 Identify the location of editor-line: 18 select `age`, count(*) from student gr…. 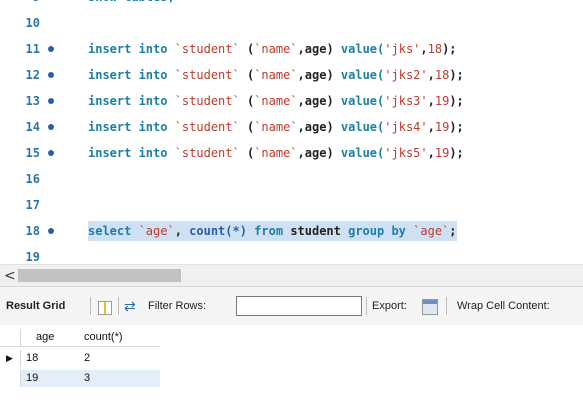
(291, 231).